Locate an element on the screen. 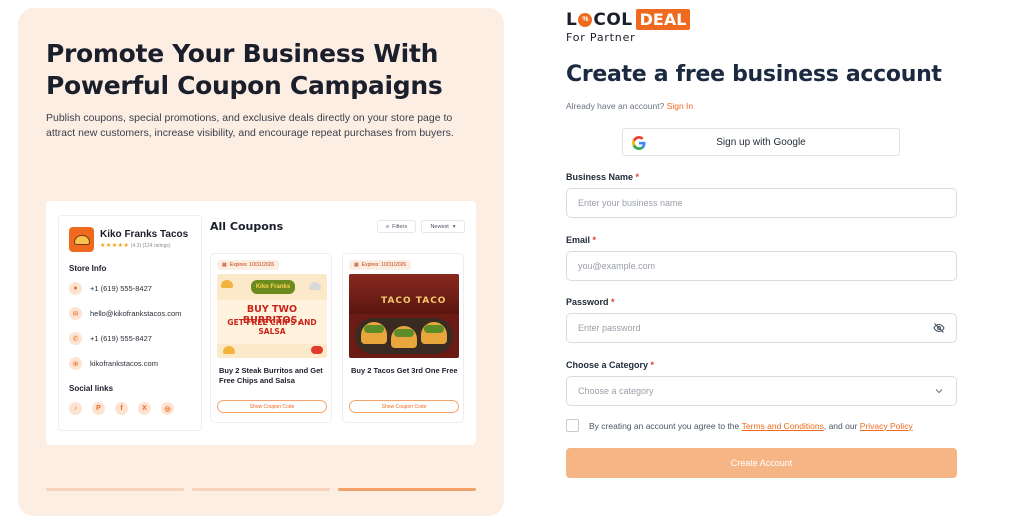 The image size is (1024, 524). sort-label: Newest is located at coordinates (439, 226).